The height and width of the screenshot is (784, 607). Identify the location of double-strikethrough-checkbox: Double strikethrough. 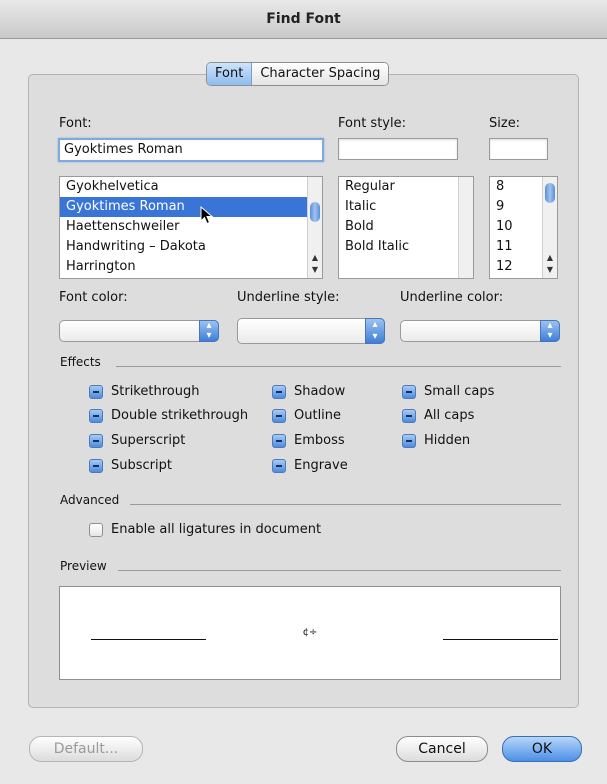
(168, 415).